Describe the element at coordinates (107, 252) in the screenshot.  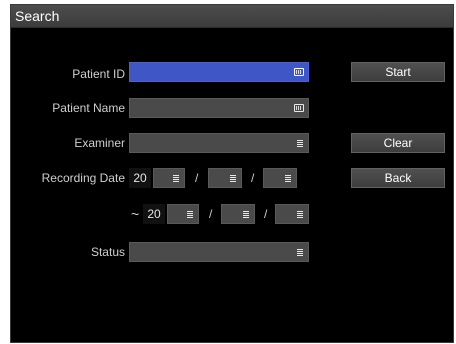
I see `status-label: Status` at that location.